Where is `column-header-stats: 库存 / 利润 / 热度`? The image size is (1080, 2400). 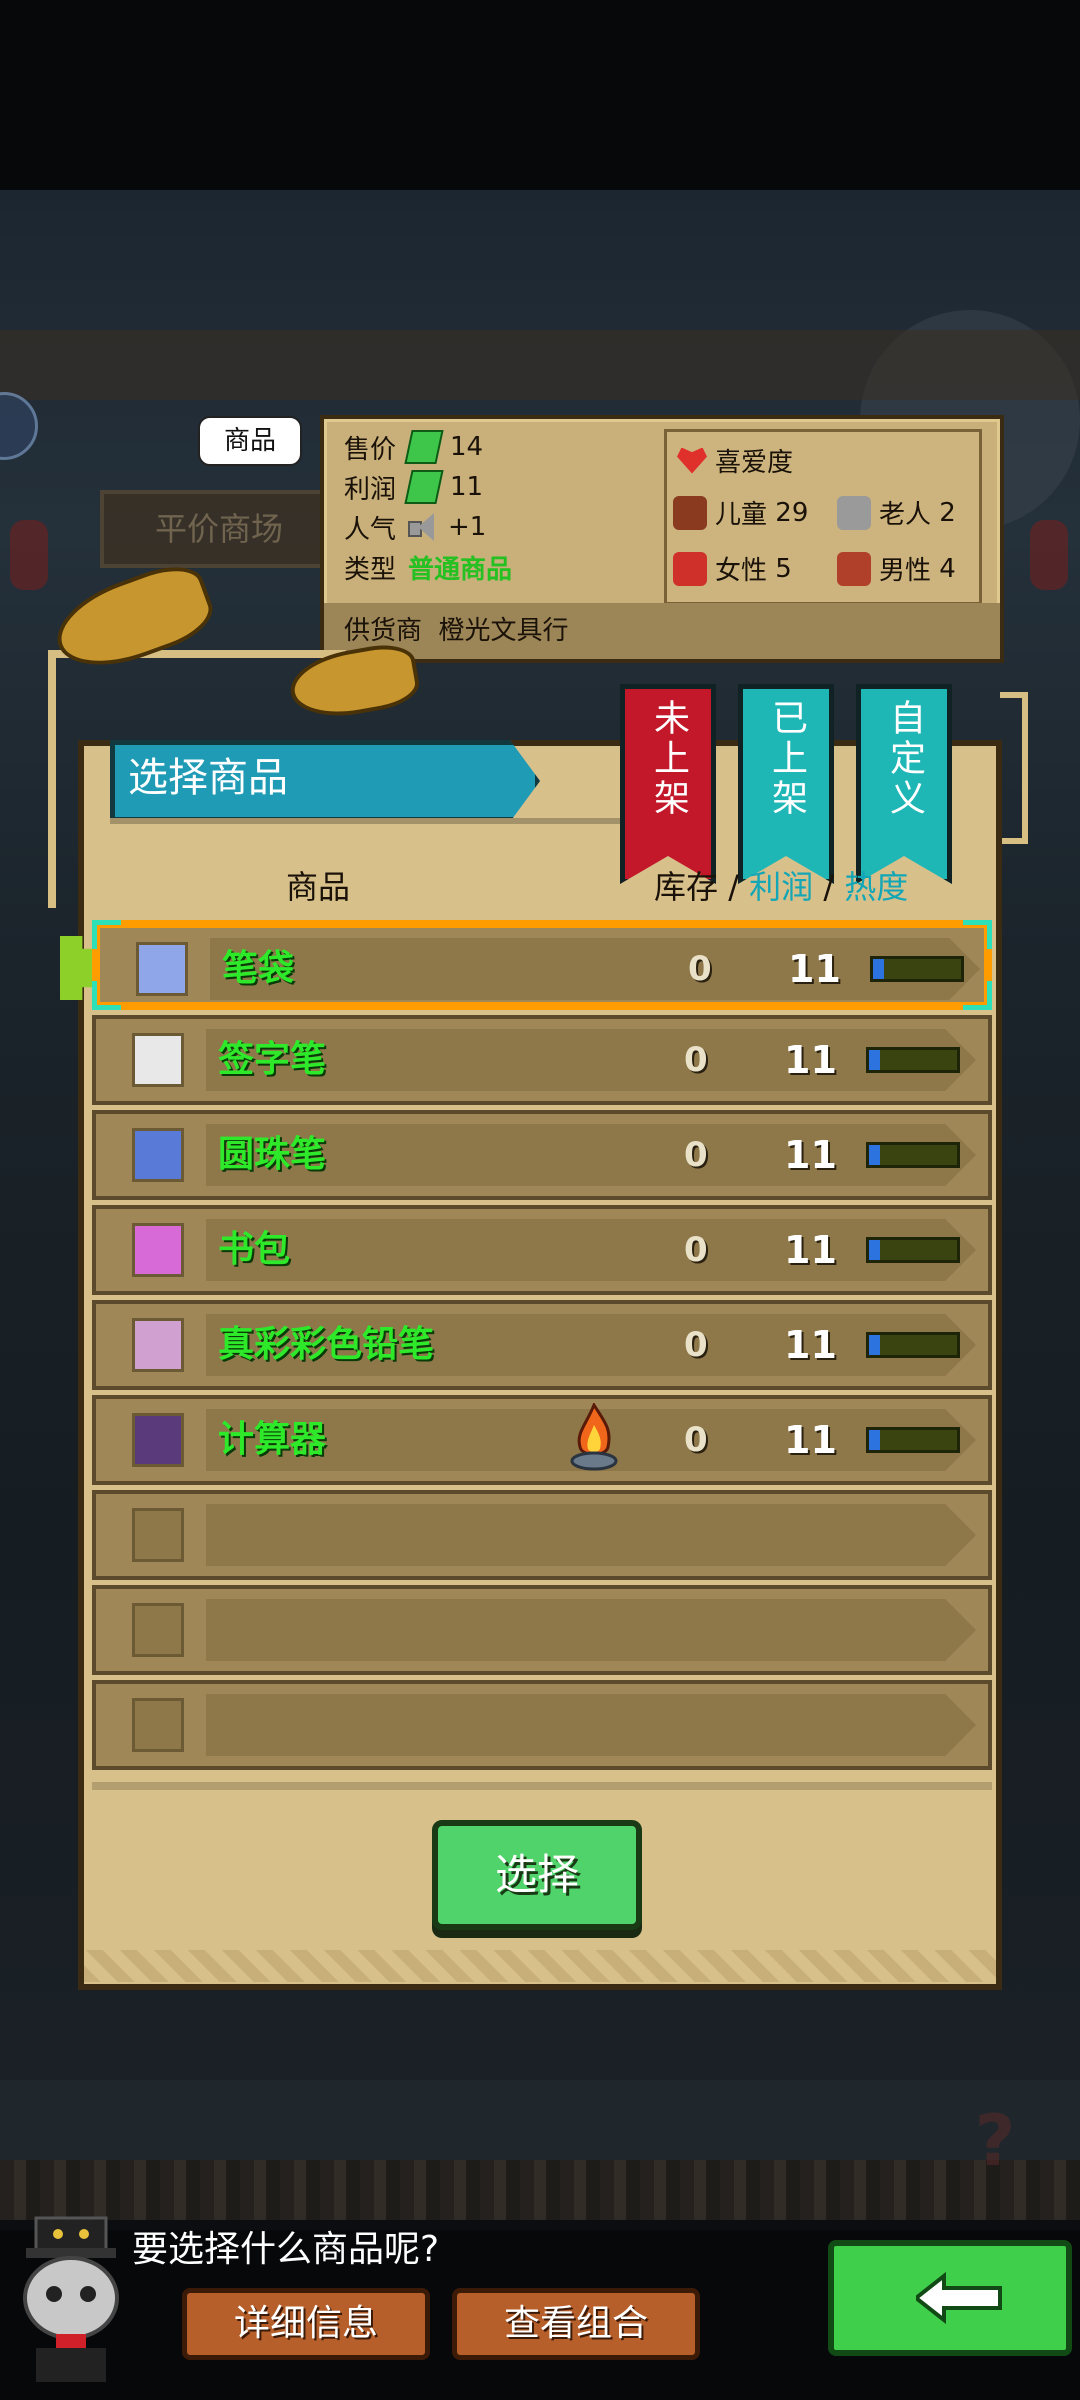
column-header-stats: 库存 / 利润 / 热度 is located at coordinates (781, 887).